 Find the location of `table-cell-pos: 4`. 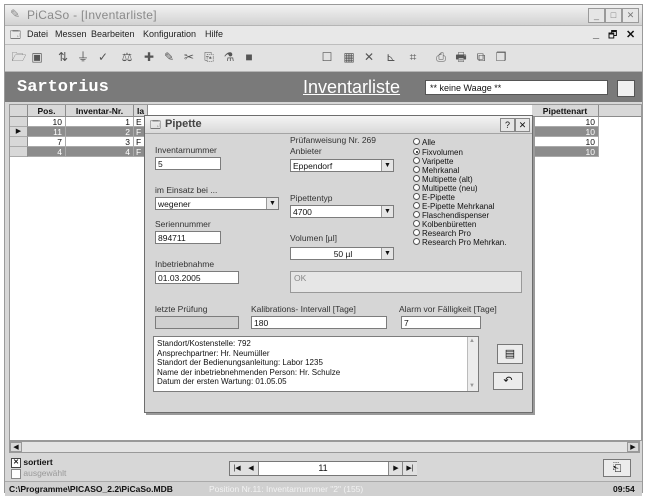

table-cell-pos: 4 is located at coordinates (47, 152).